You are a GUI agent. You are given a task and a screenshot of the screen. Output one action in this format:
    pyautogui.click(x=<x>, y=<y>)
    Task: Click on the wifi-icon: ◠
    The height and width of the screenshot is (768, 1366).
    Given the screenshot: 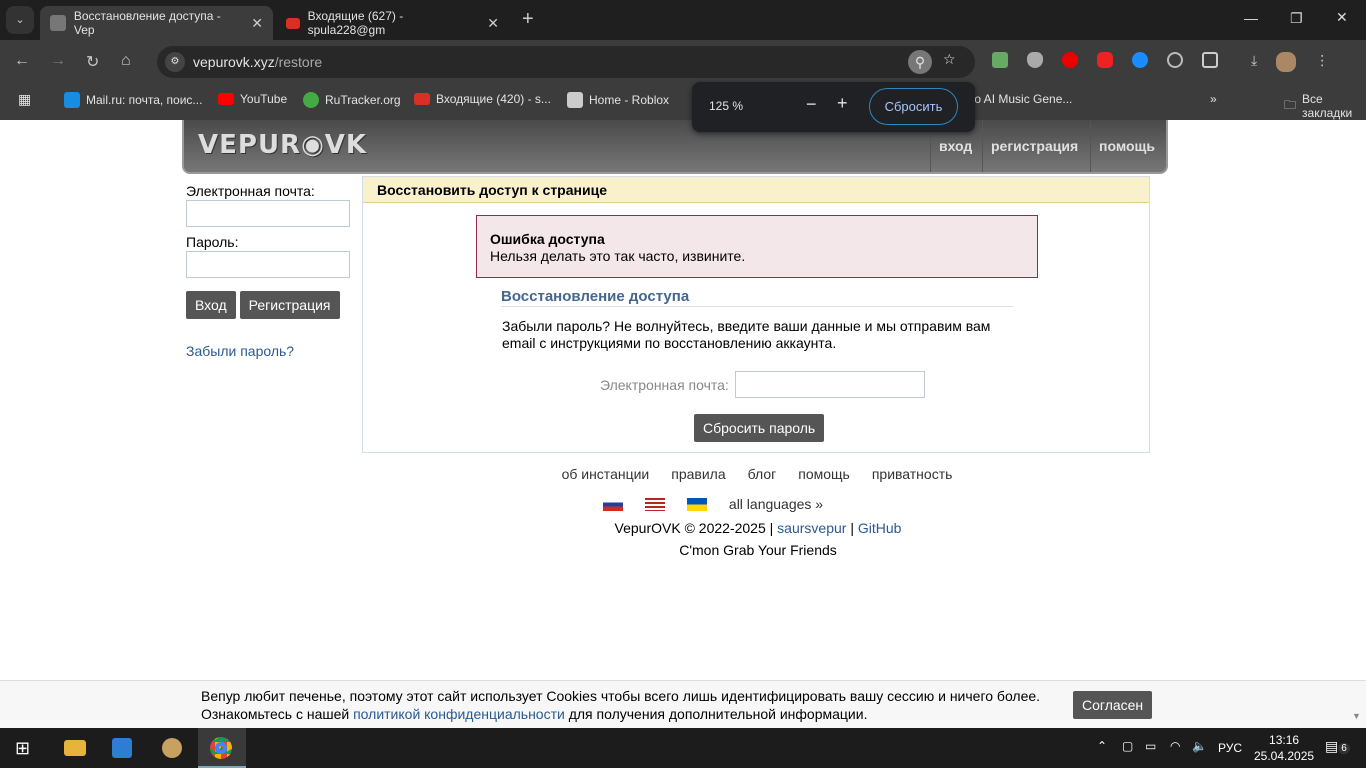 What is the action you would take?
    pyautogui.click(x=1175, y=746)
    